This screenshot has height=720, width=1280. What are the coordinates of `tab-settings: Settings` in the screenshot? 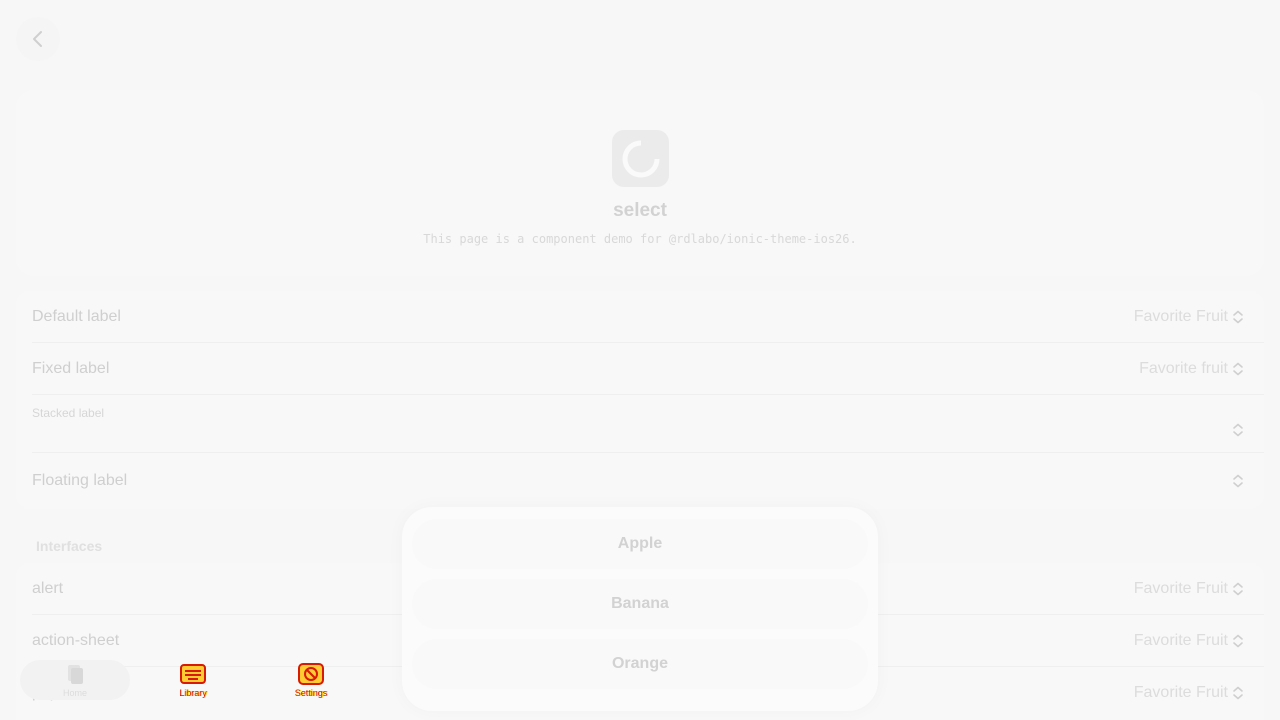 It's located at (311, 680).